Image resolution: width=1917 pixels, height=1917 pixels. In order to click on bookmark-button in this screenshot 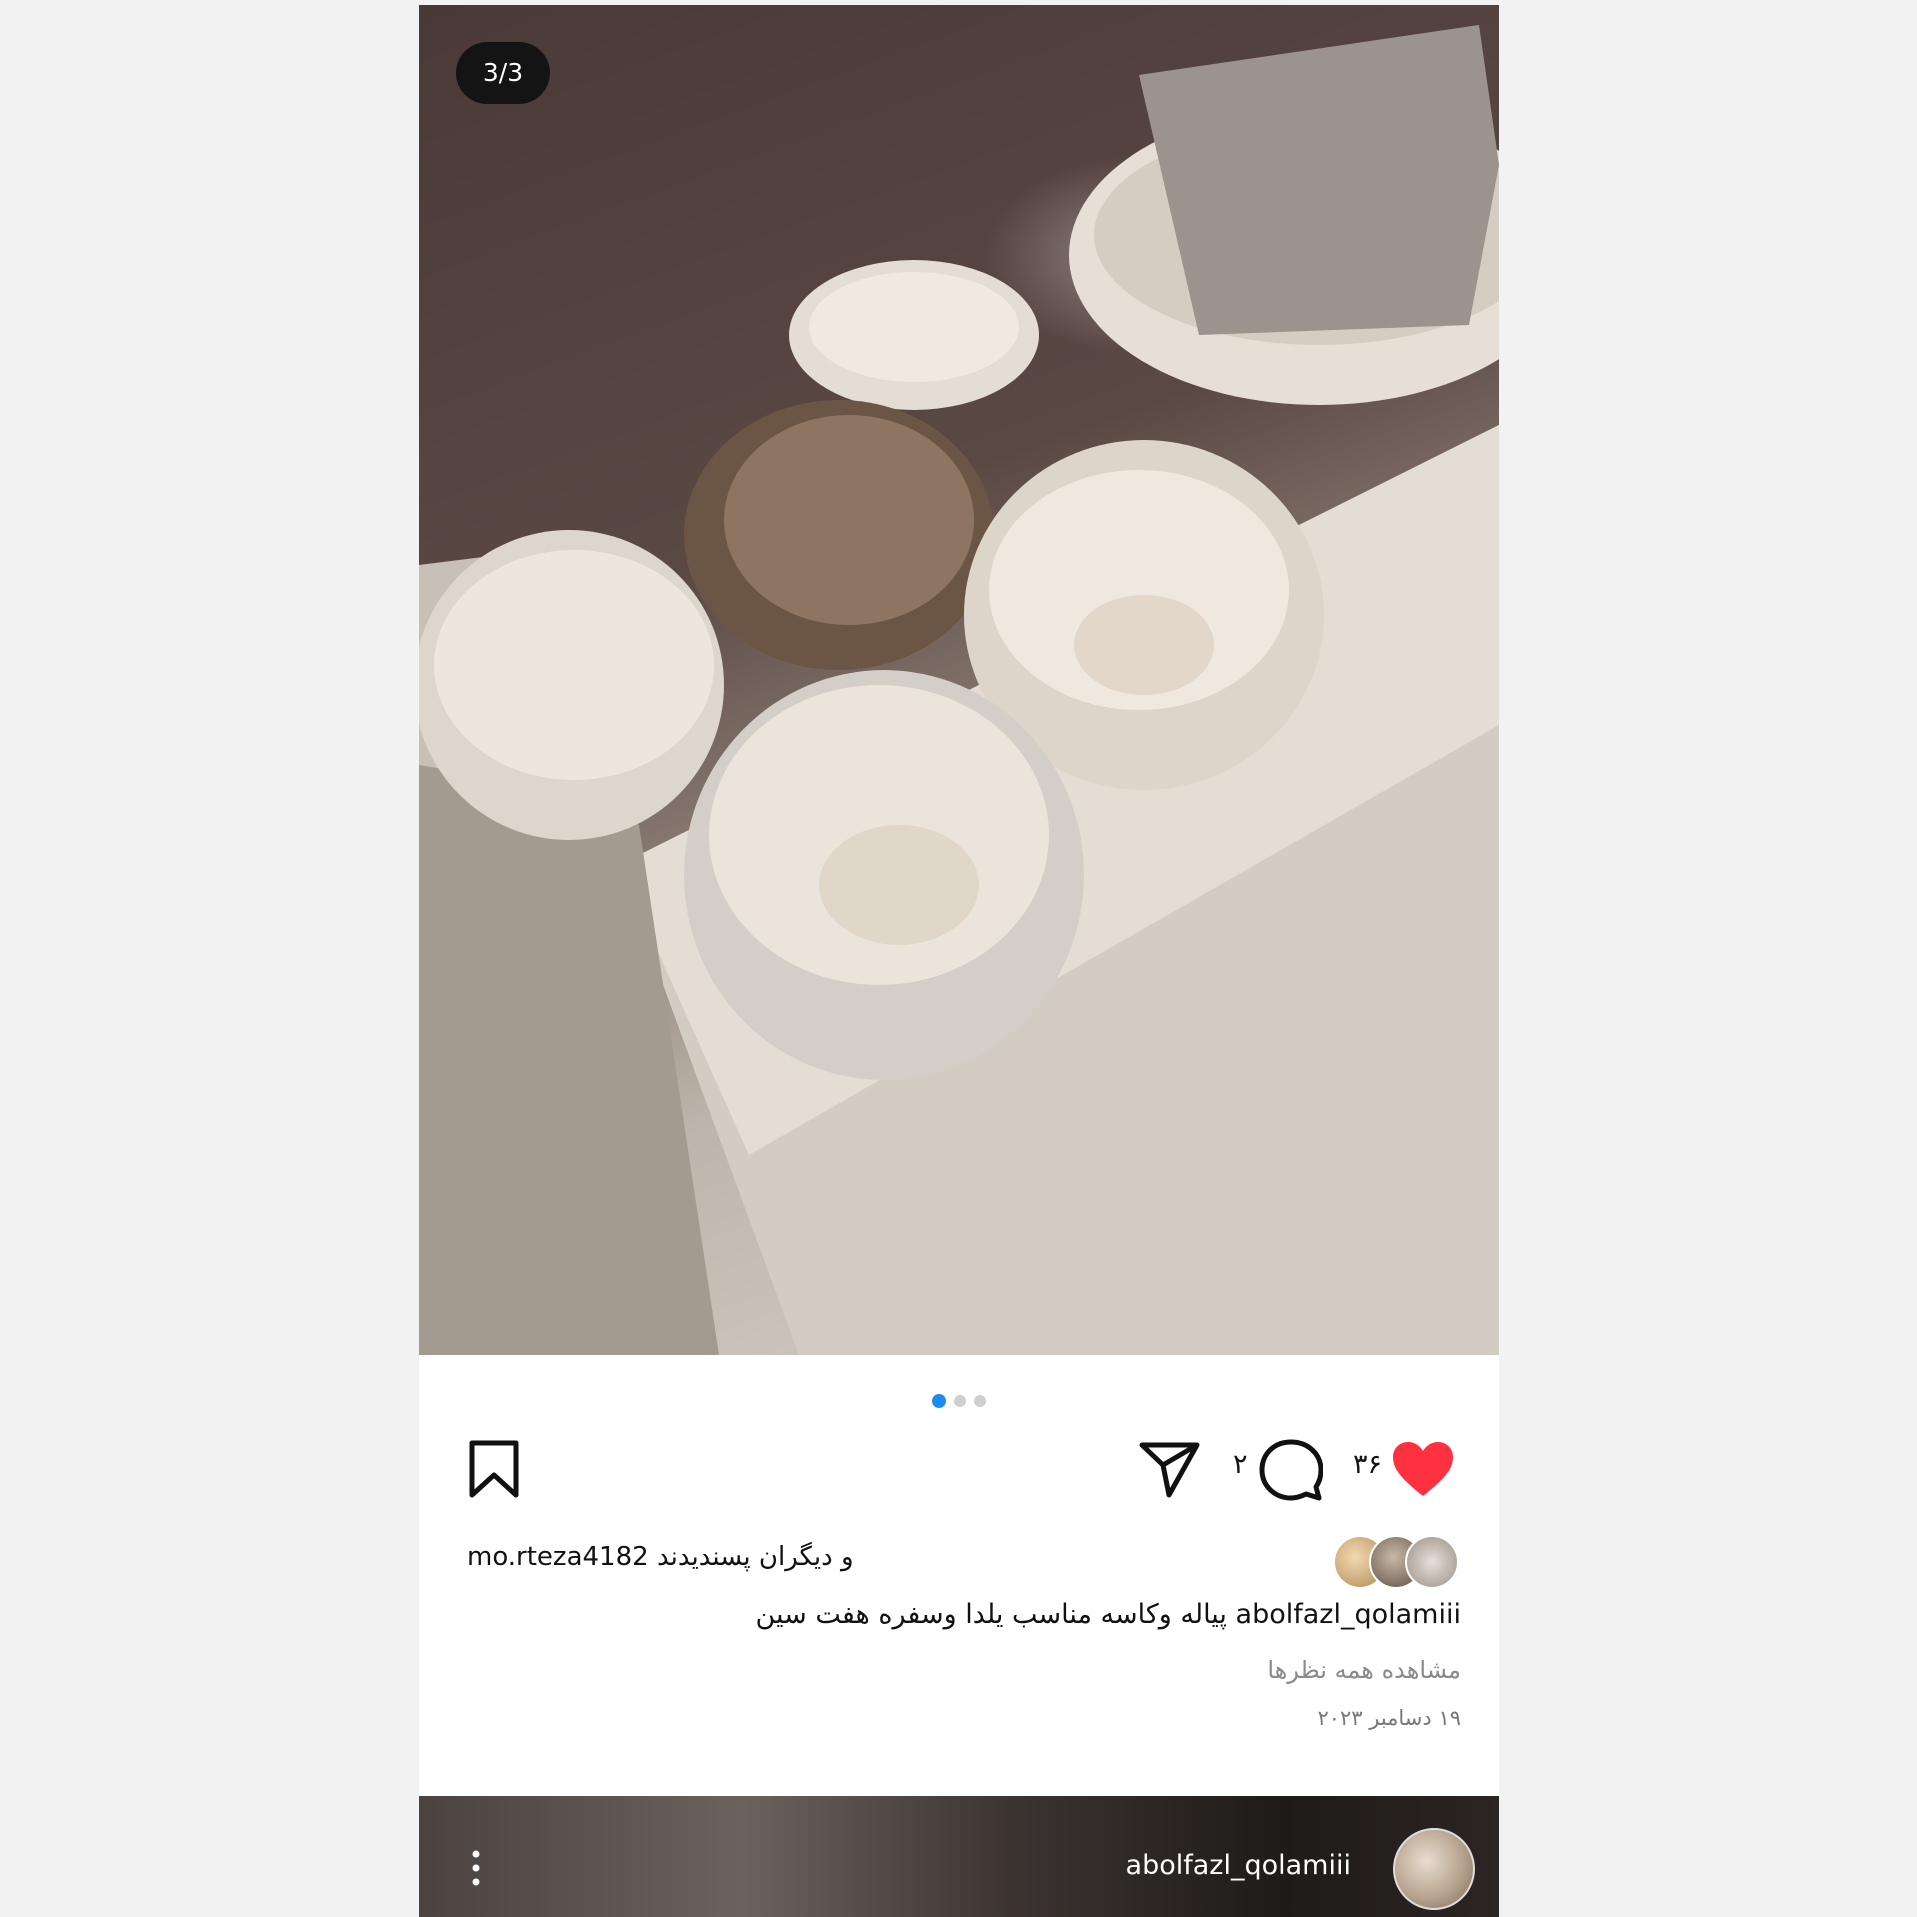, I will do `click(494, 1471)`.